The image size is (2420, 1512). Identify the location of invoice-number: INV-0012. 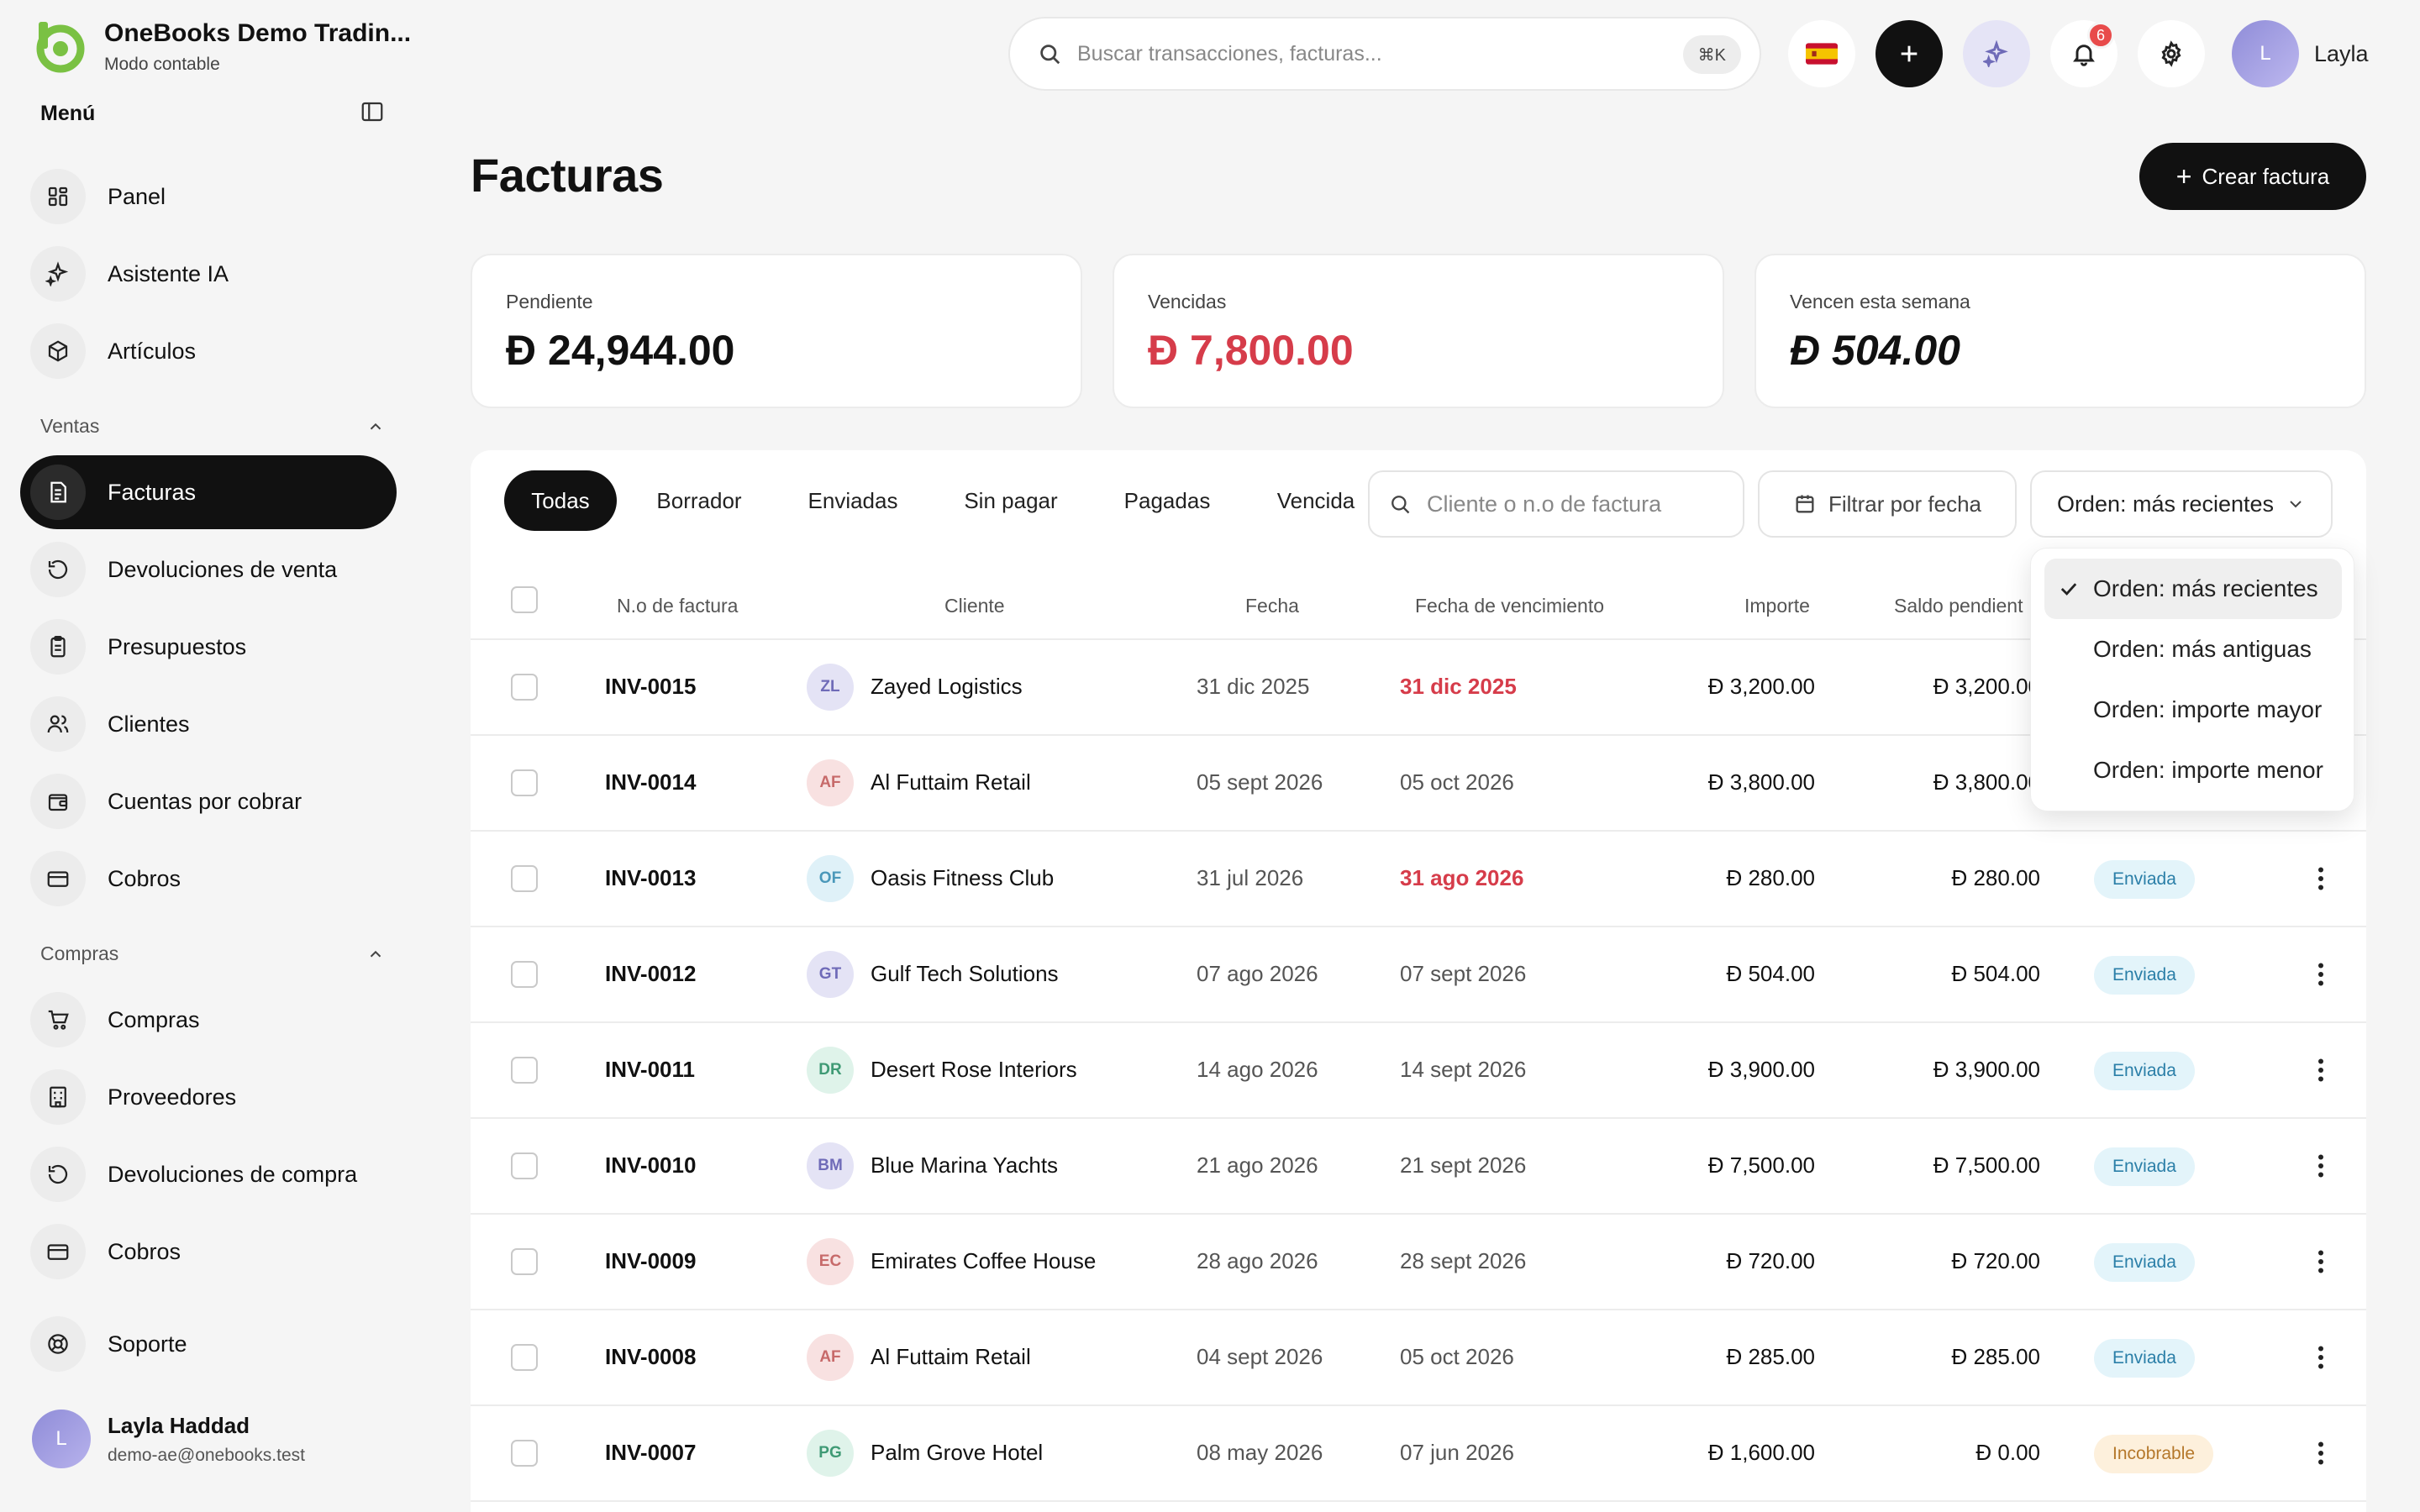
(650, 974).